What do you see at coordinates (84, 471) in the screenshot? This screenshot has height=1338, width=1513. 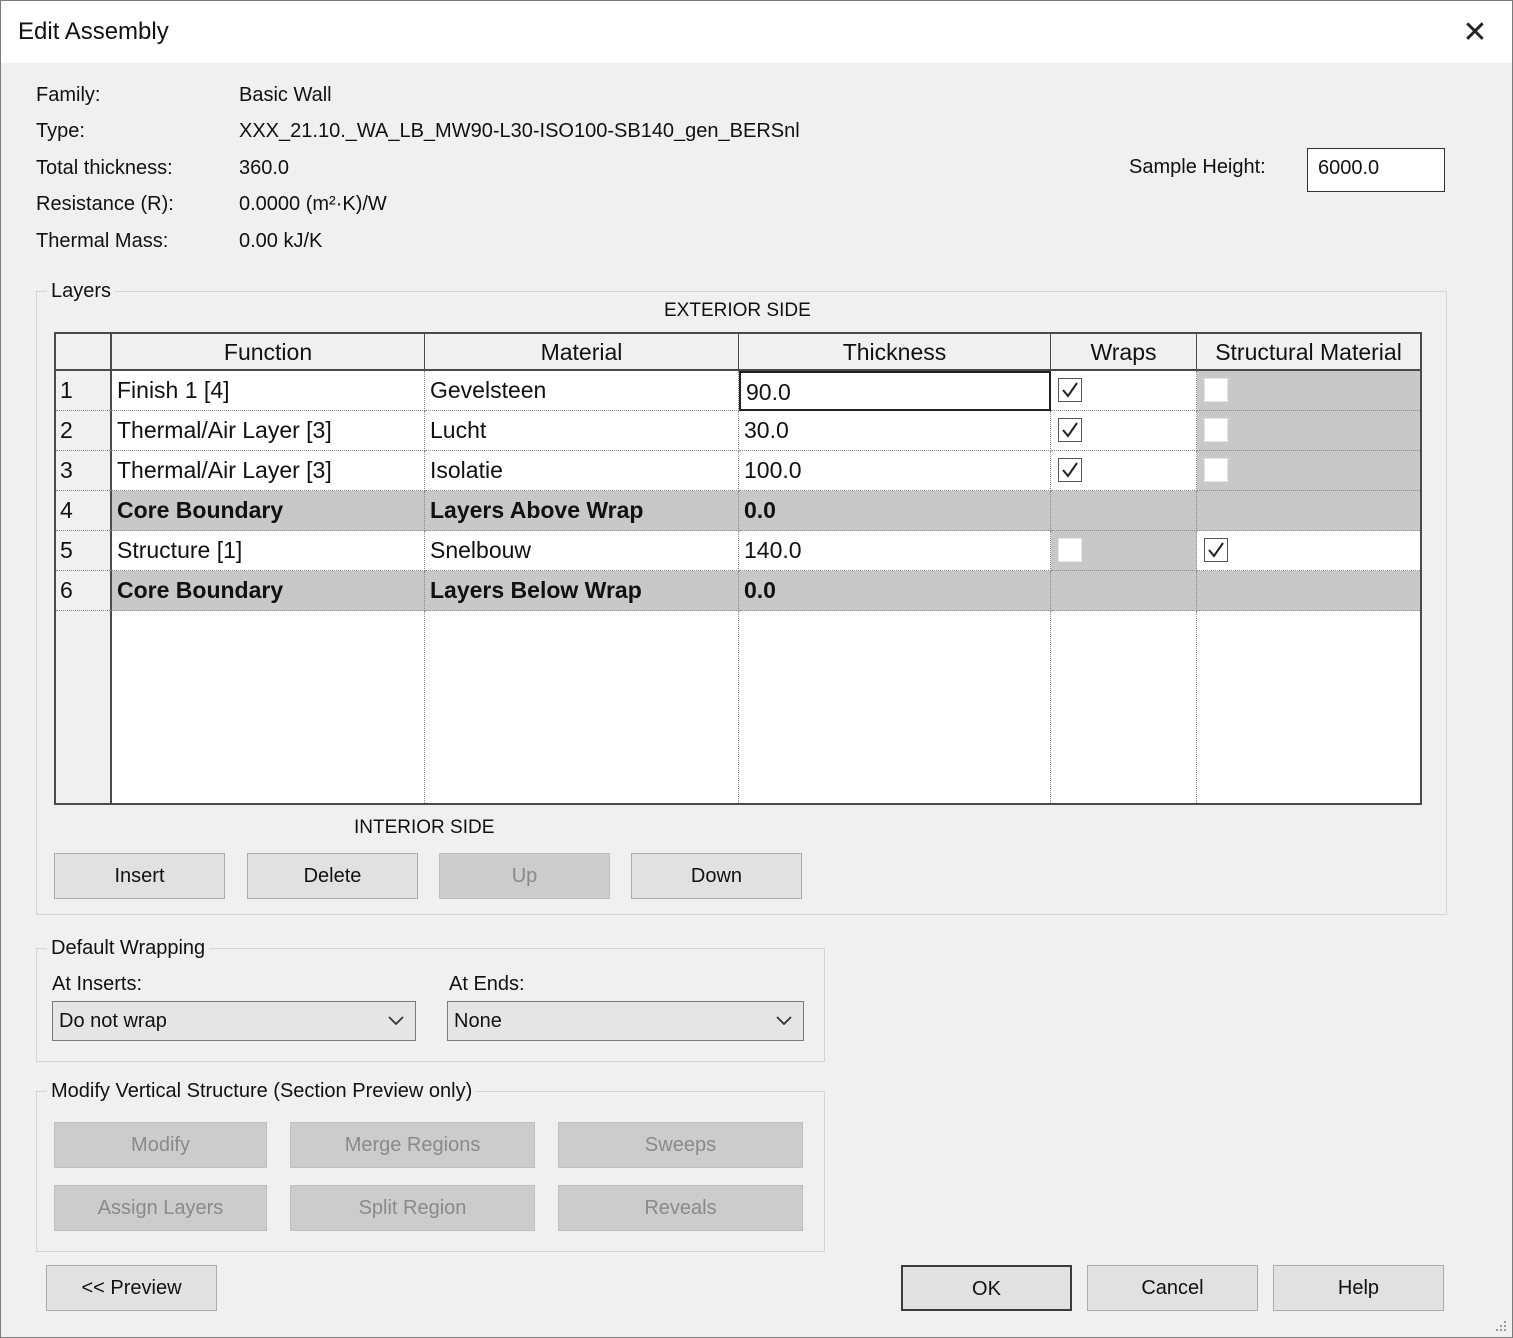 I see `row-number: 3` at bounding box center [84, 471].